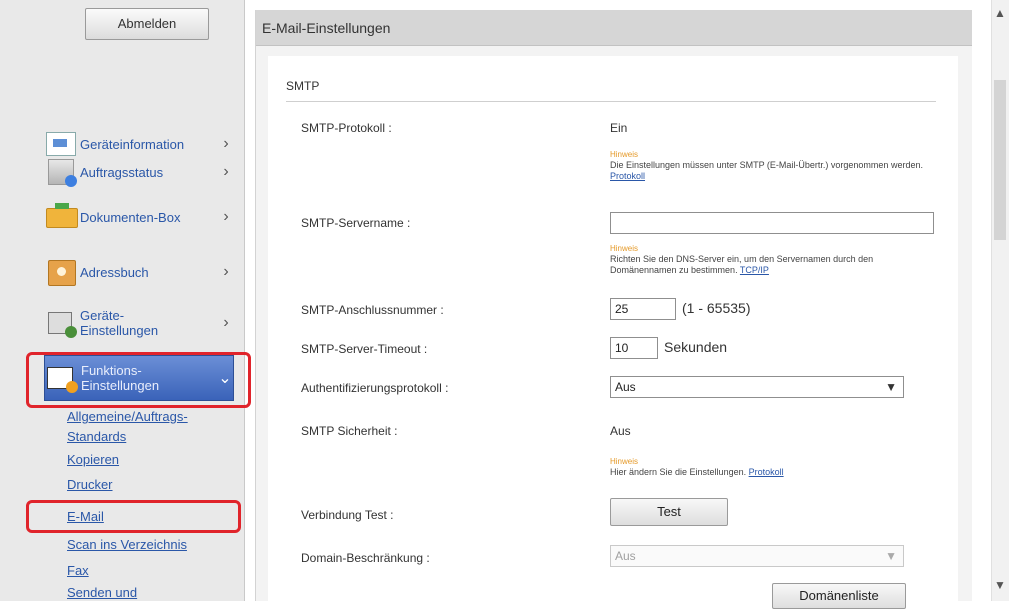 This screenshot has width=1009, height=609. Describe the element at coordinates (716, 308) in the screenshot. I see `smtp-port-range: (1 - 65535)` at that location.